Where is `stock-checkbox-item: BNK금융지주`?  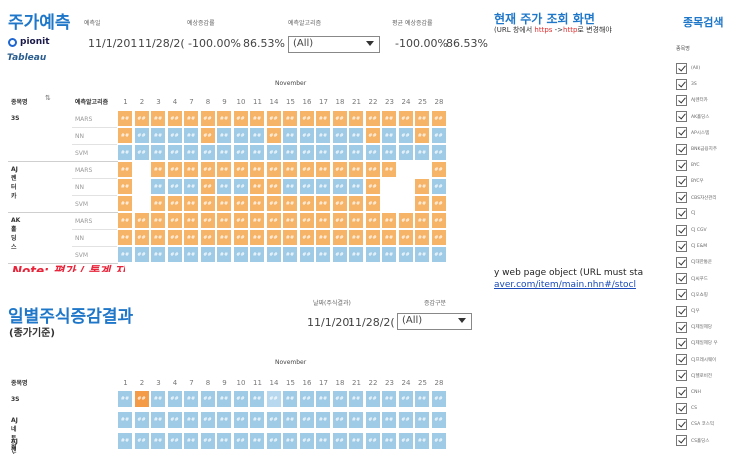
stock-checkbox-item: BNK금융지주 is located at coordinates (696, 149).